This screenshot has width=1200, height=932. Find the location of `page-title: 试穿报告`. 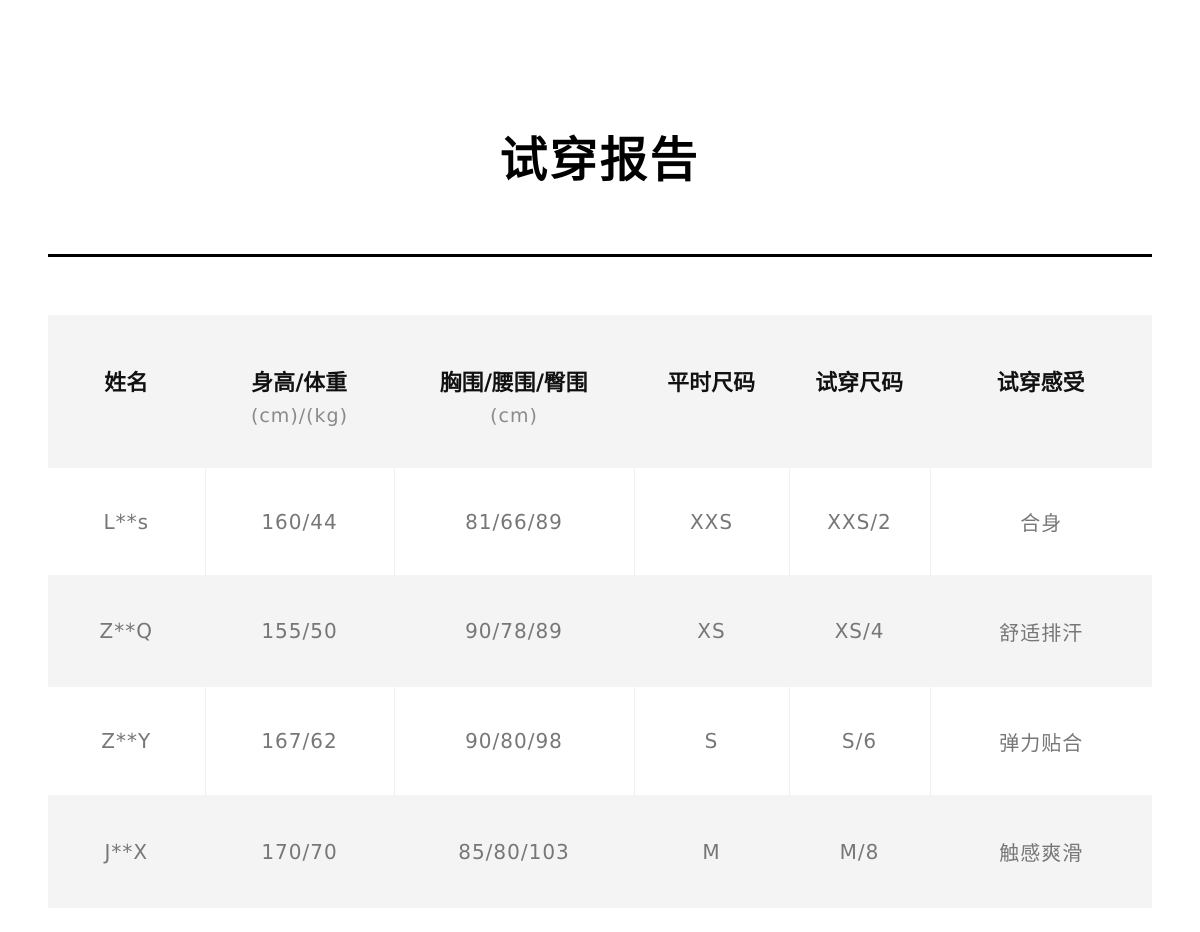

page-title: 试穿报告 is located at coordinates (599, 160).